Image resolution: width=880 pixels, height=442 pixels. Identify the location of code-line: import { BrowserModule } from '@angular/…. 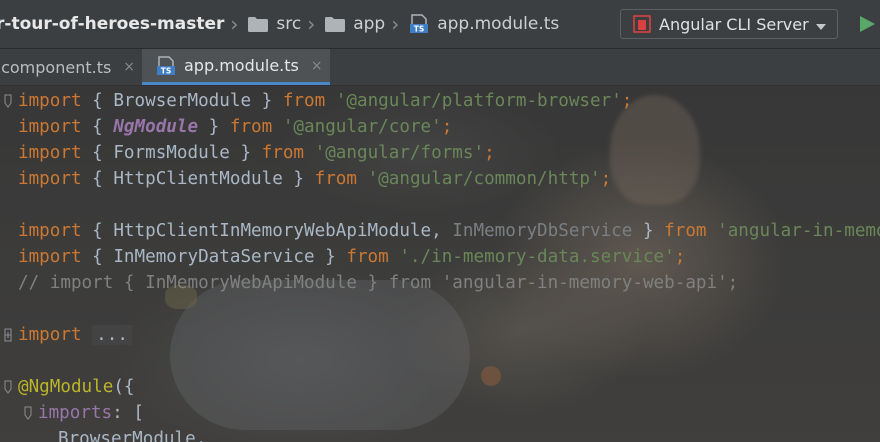
(325, 101).